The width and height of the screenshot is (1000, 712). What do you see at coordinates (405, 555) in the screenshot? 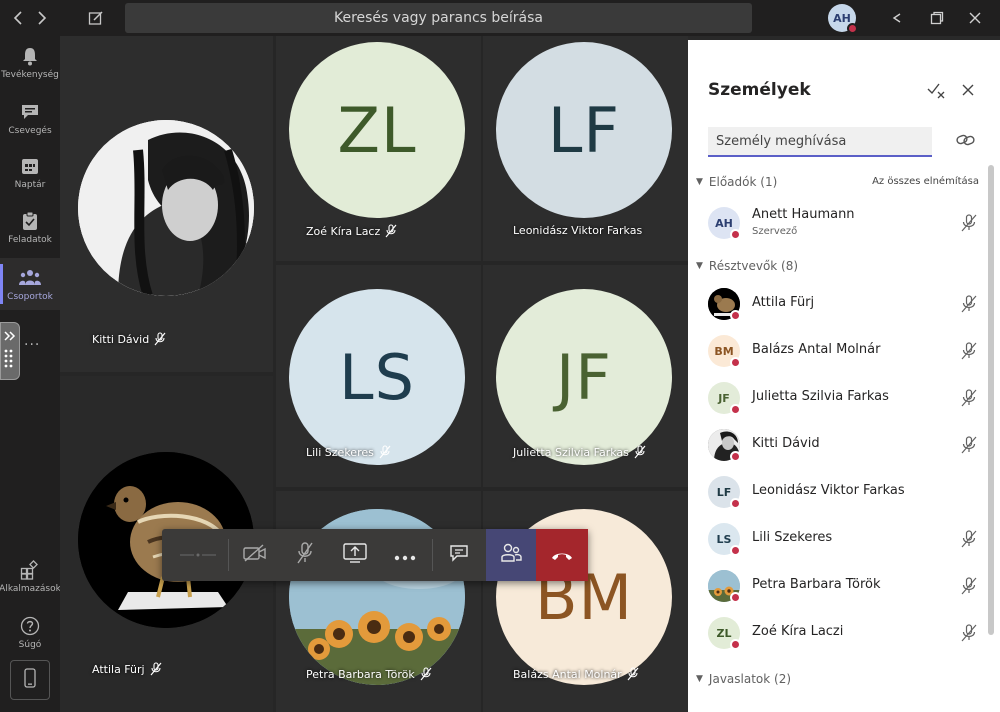
I see `more-actions-button` at bounding box center [405, 555].